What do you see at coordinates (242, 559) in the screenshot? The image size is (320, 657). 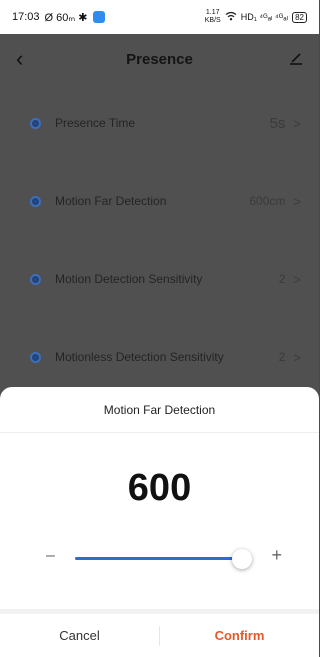 I see `slider-thumb` at bounding box center [242, 559].